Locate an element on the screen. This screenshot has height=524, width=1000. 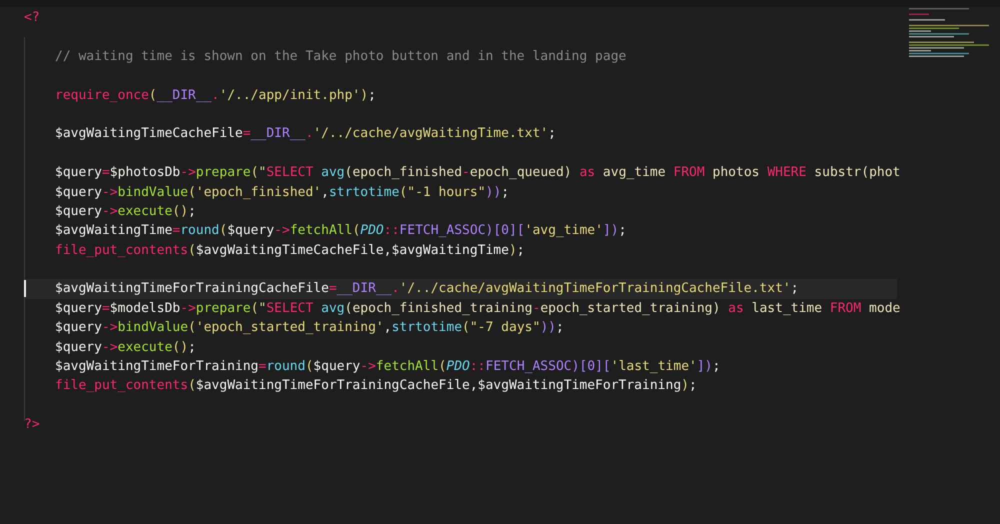
code-line: <? is located at coordinates (32, 18).